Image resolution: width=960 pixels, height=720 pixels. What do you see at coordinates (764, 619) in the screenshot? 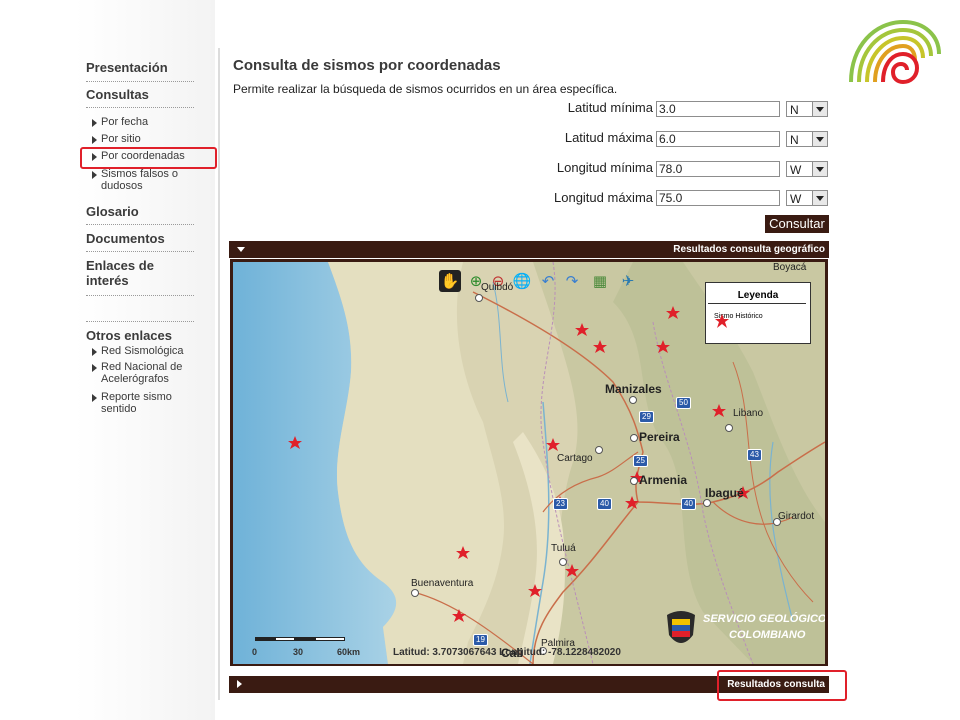
I see `logo-text-line: SERVICIO GEOLÓGICO` at bounding box center [764, 619].